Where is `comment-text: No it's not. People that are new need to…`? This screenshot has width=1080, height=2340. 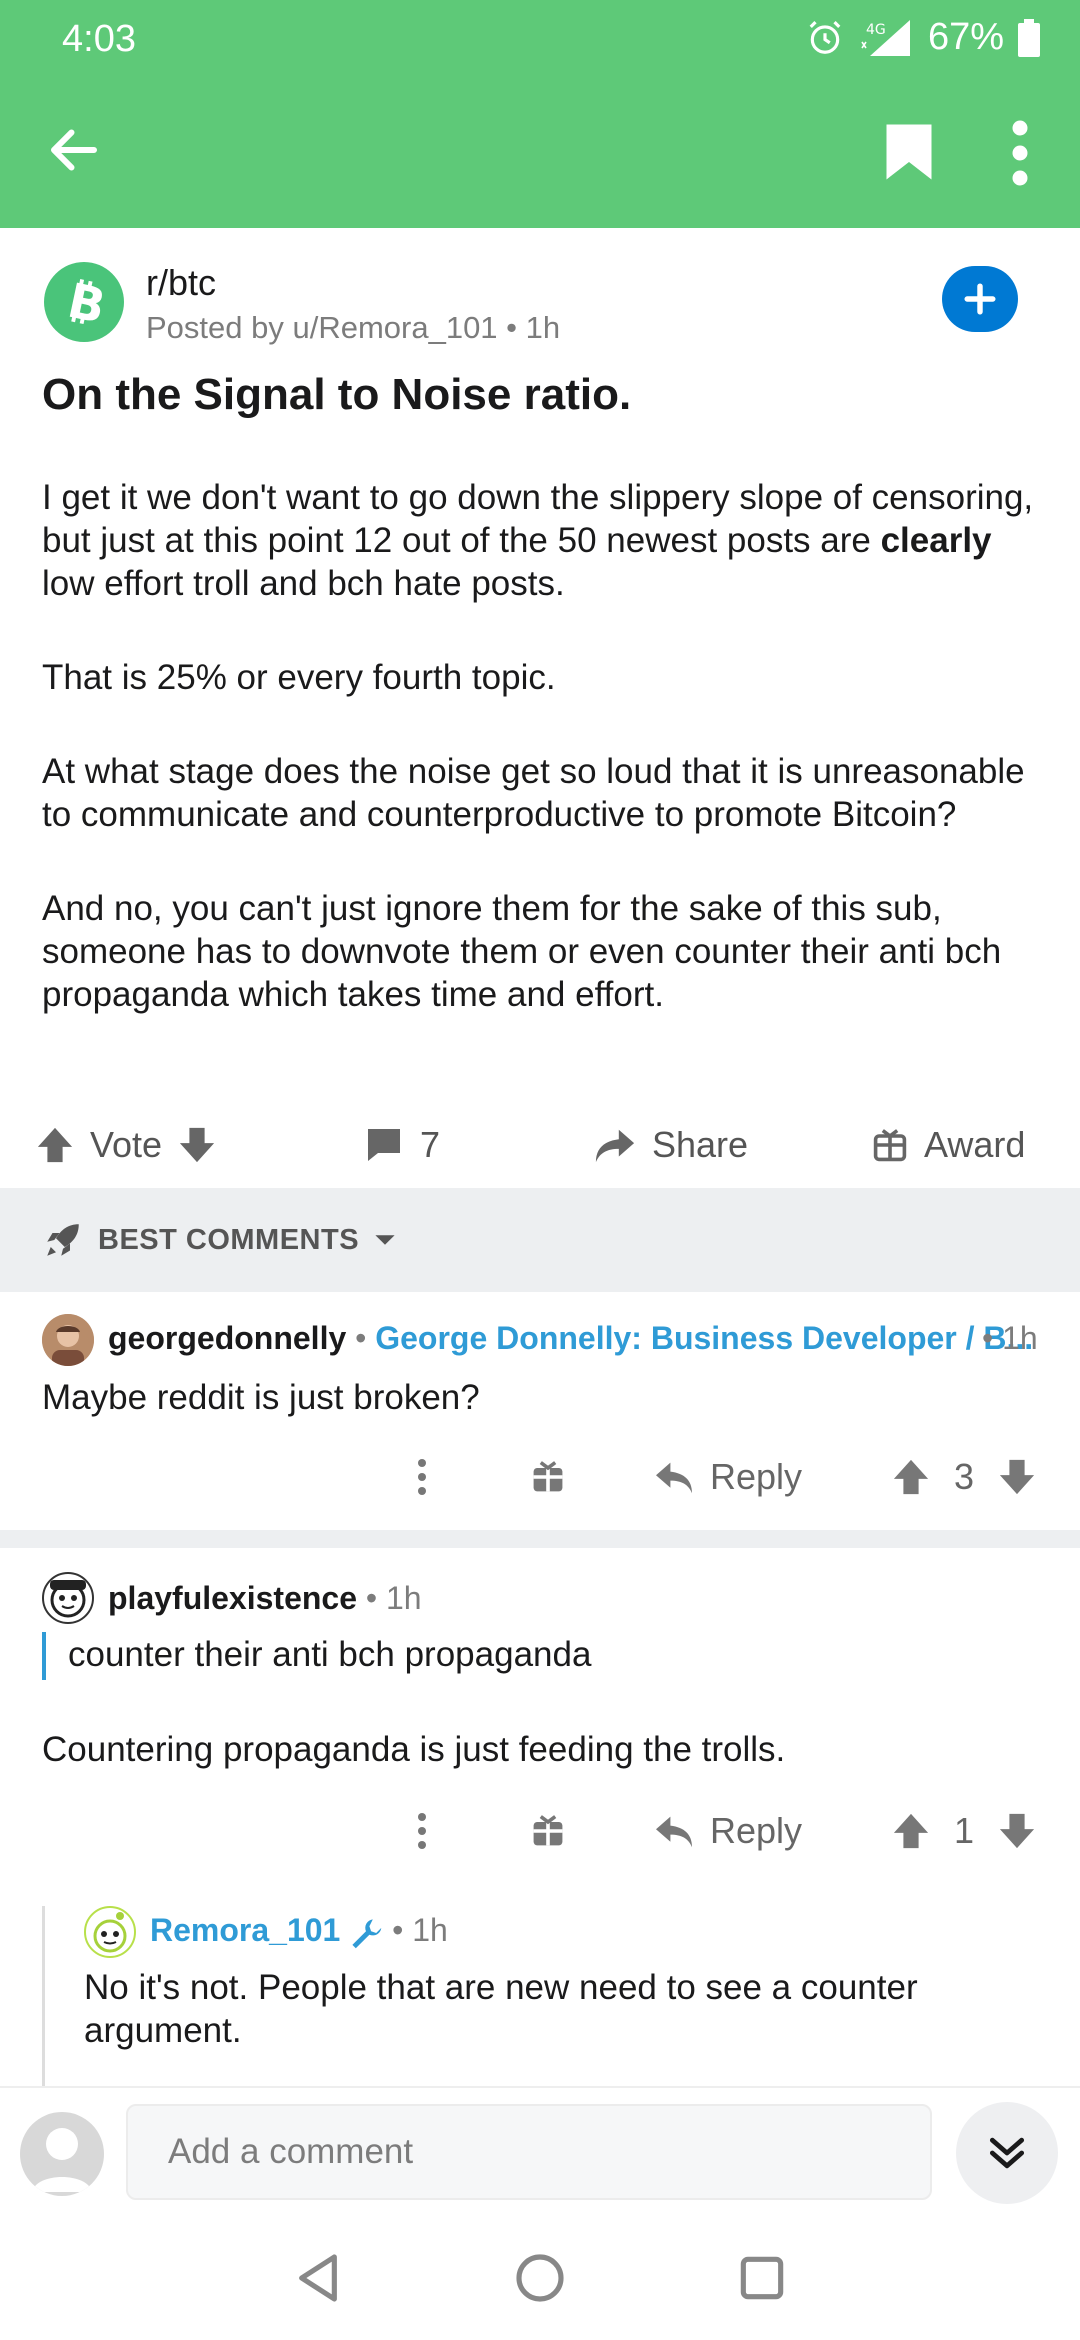 comment-text: No it's not. People that are new need to… is located at coordinates (501, 2009).